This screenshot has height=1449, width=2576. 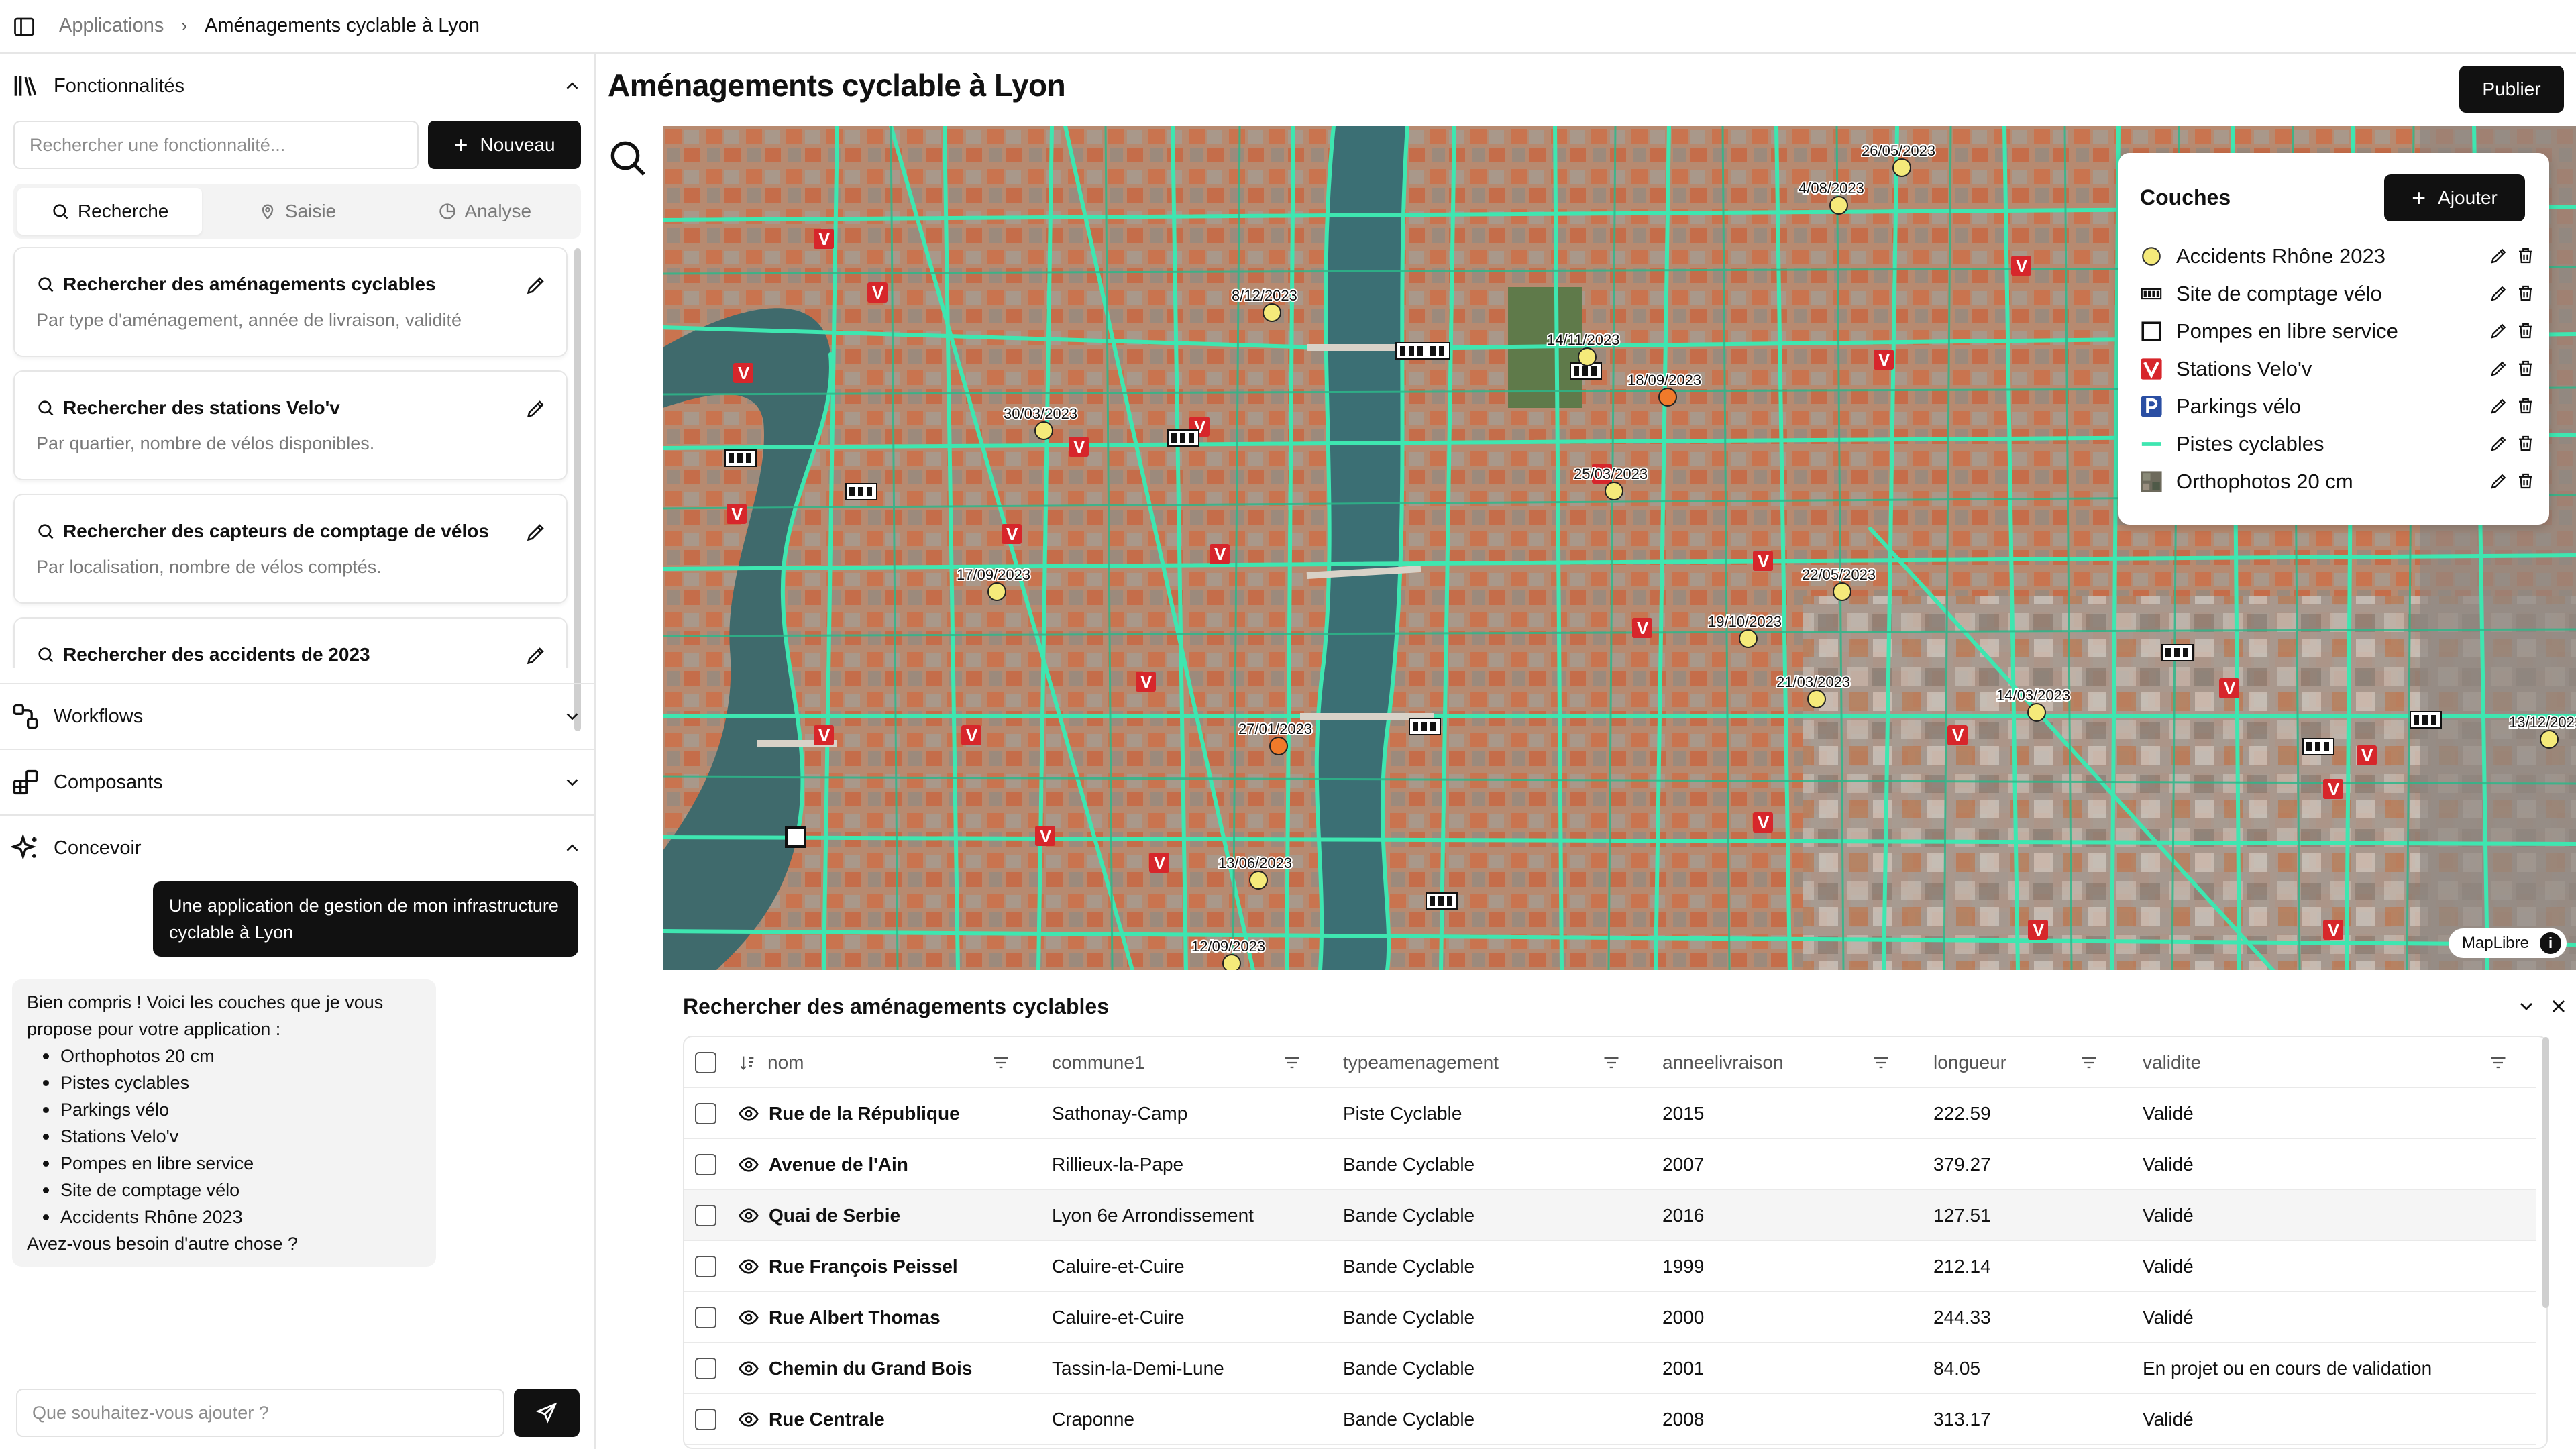 What do you see at coordinates (2338, 369) in the screenshot?
I see `layer-item: Stations Velo'v` at bounding box center [2338, 369].